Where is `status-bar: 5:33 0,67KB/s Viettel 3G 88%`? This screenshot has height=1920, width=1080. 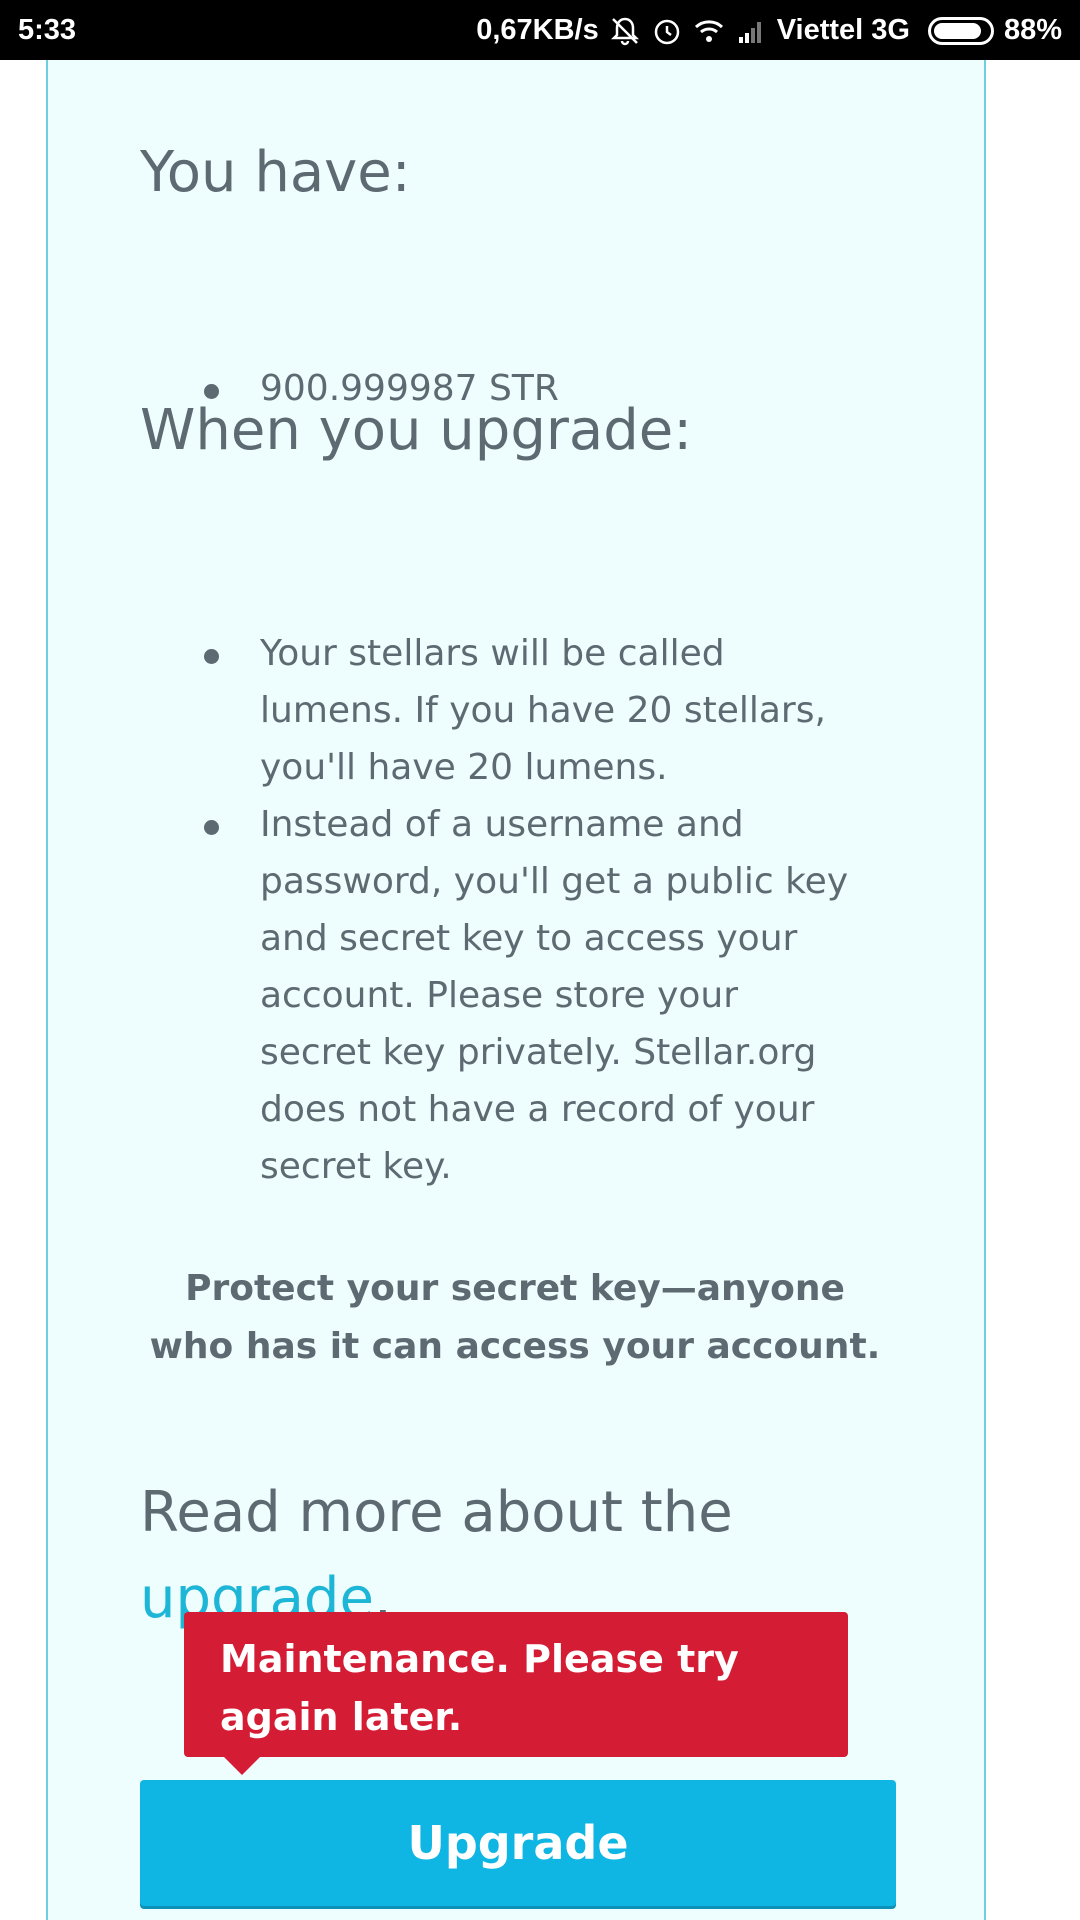 status-bar: 5:33 0,67KB/s Viettel 3G 88% is located at coordinates (540, 30).